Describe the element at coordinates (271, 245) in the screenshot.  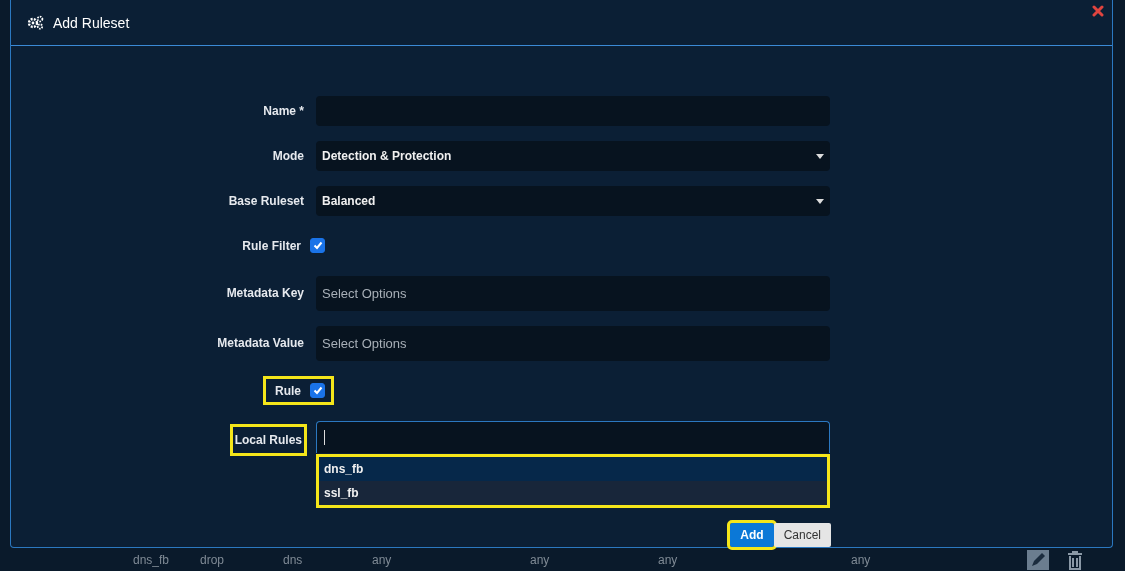
I see `field-label: Rule Filter` at that location.